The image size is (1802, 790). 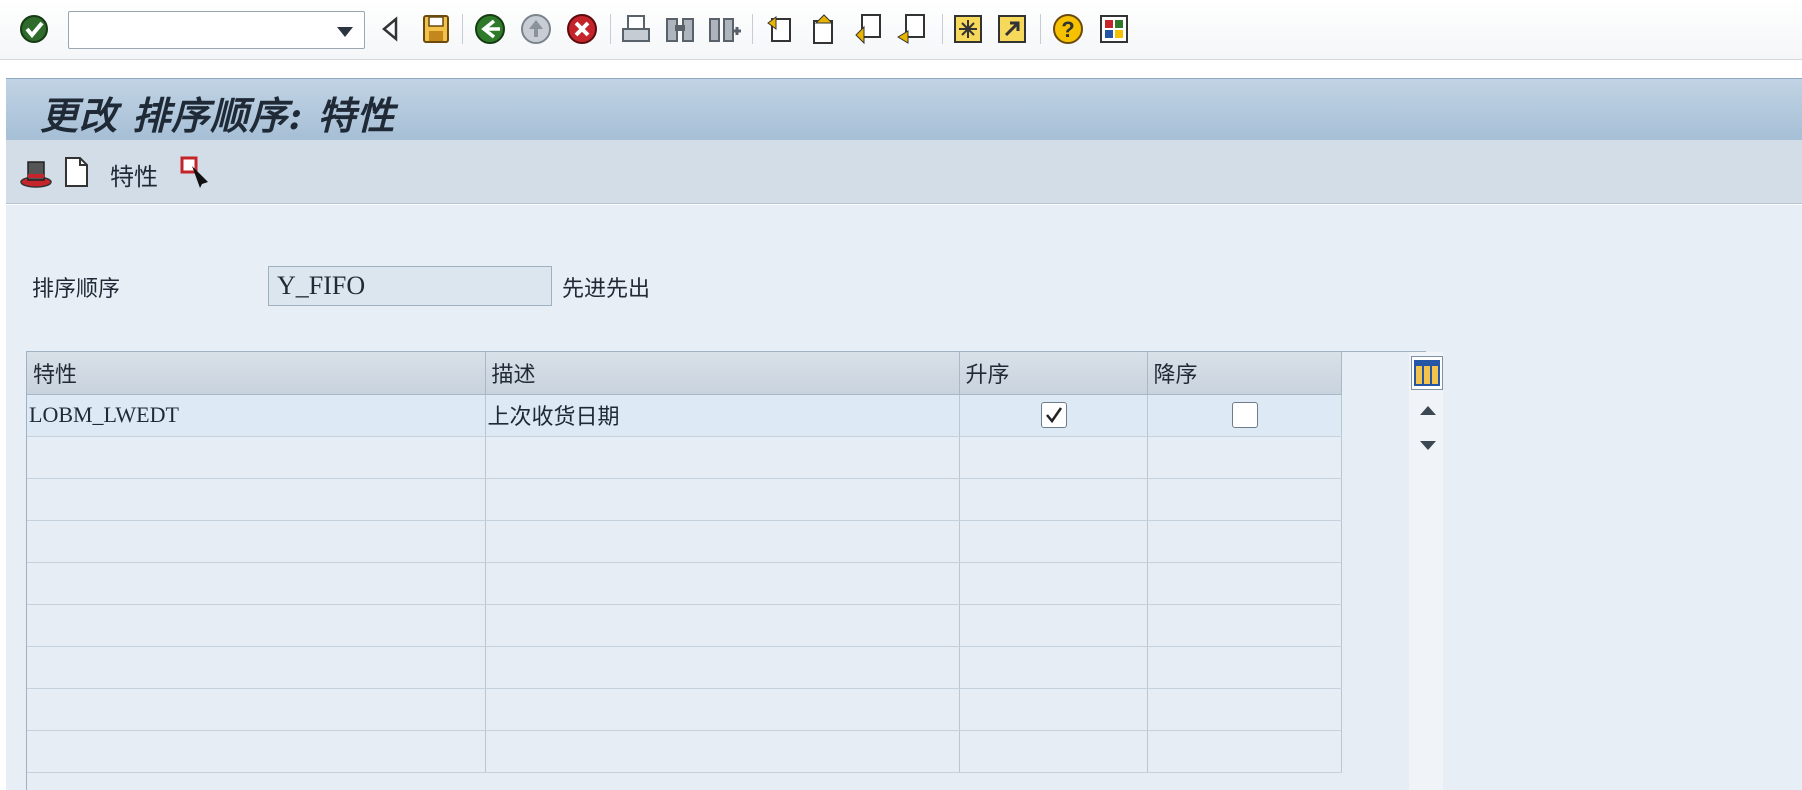 What do you see at coordinates (868, 29) in the screenshot?
I see `next-page-icon` at bounding box center [868, 29].